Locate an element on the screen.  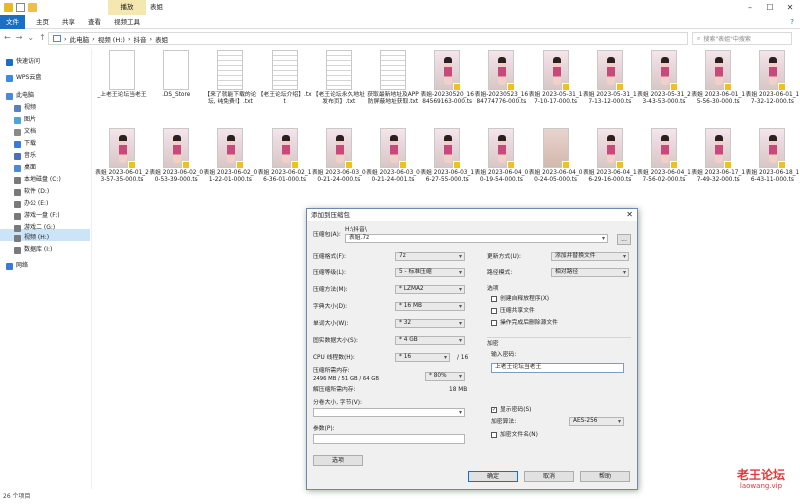
sidebar-item: 网络 is located at coordinates (17, 266).